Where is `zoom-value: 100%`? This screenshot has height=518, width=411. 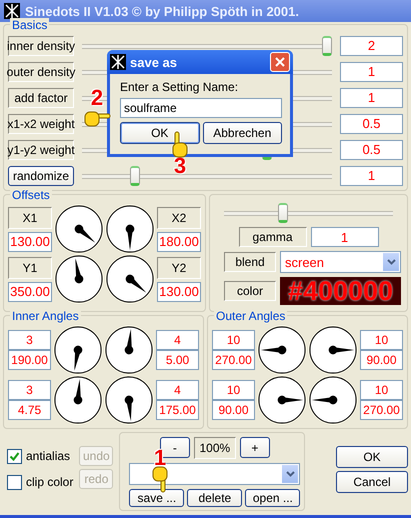
zoom-value: 100% is located at coordinates (215, 448).